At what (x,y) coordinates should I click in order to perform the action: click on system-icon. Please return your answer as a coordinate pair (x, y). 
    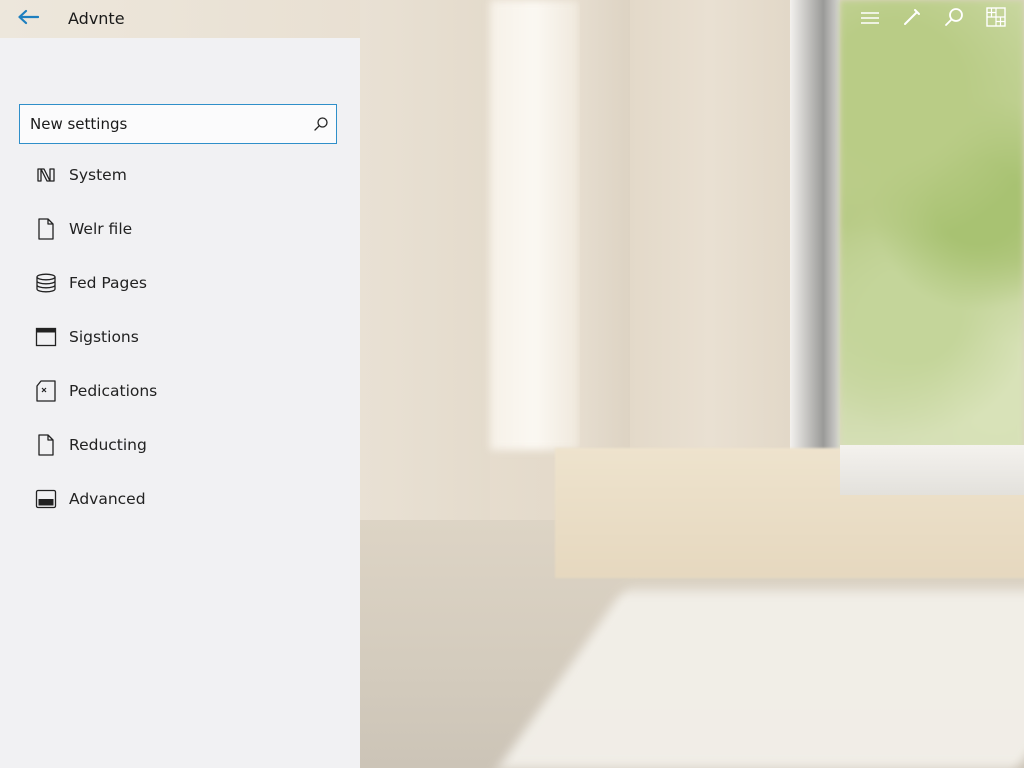
    Looking at the image, I should click on (46, 175).